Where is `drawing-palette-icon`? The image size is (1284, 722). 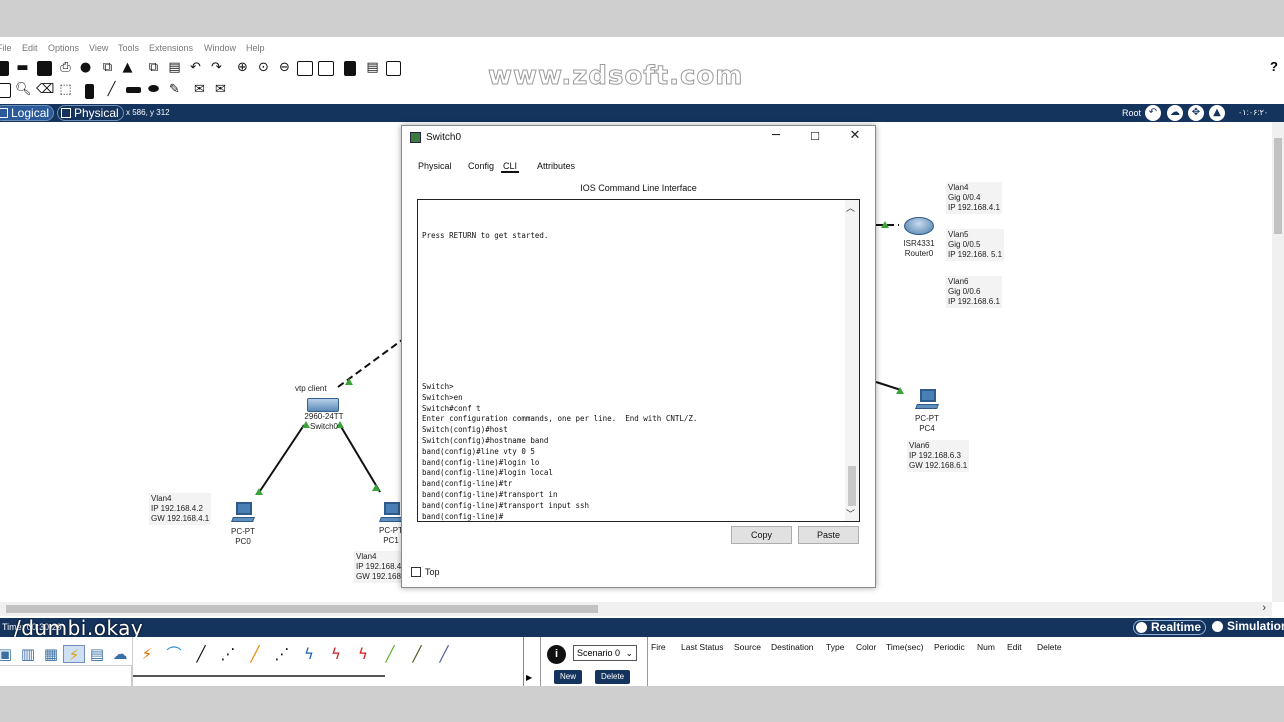
drawing-palette-icon is located at coordinates (305, 68).